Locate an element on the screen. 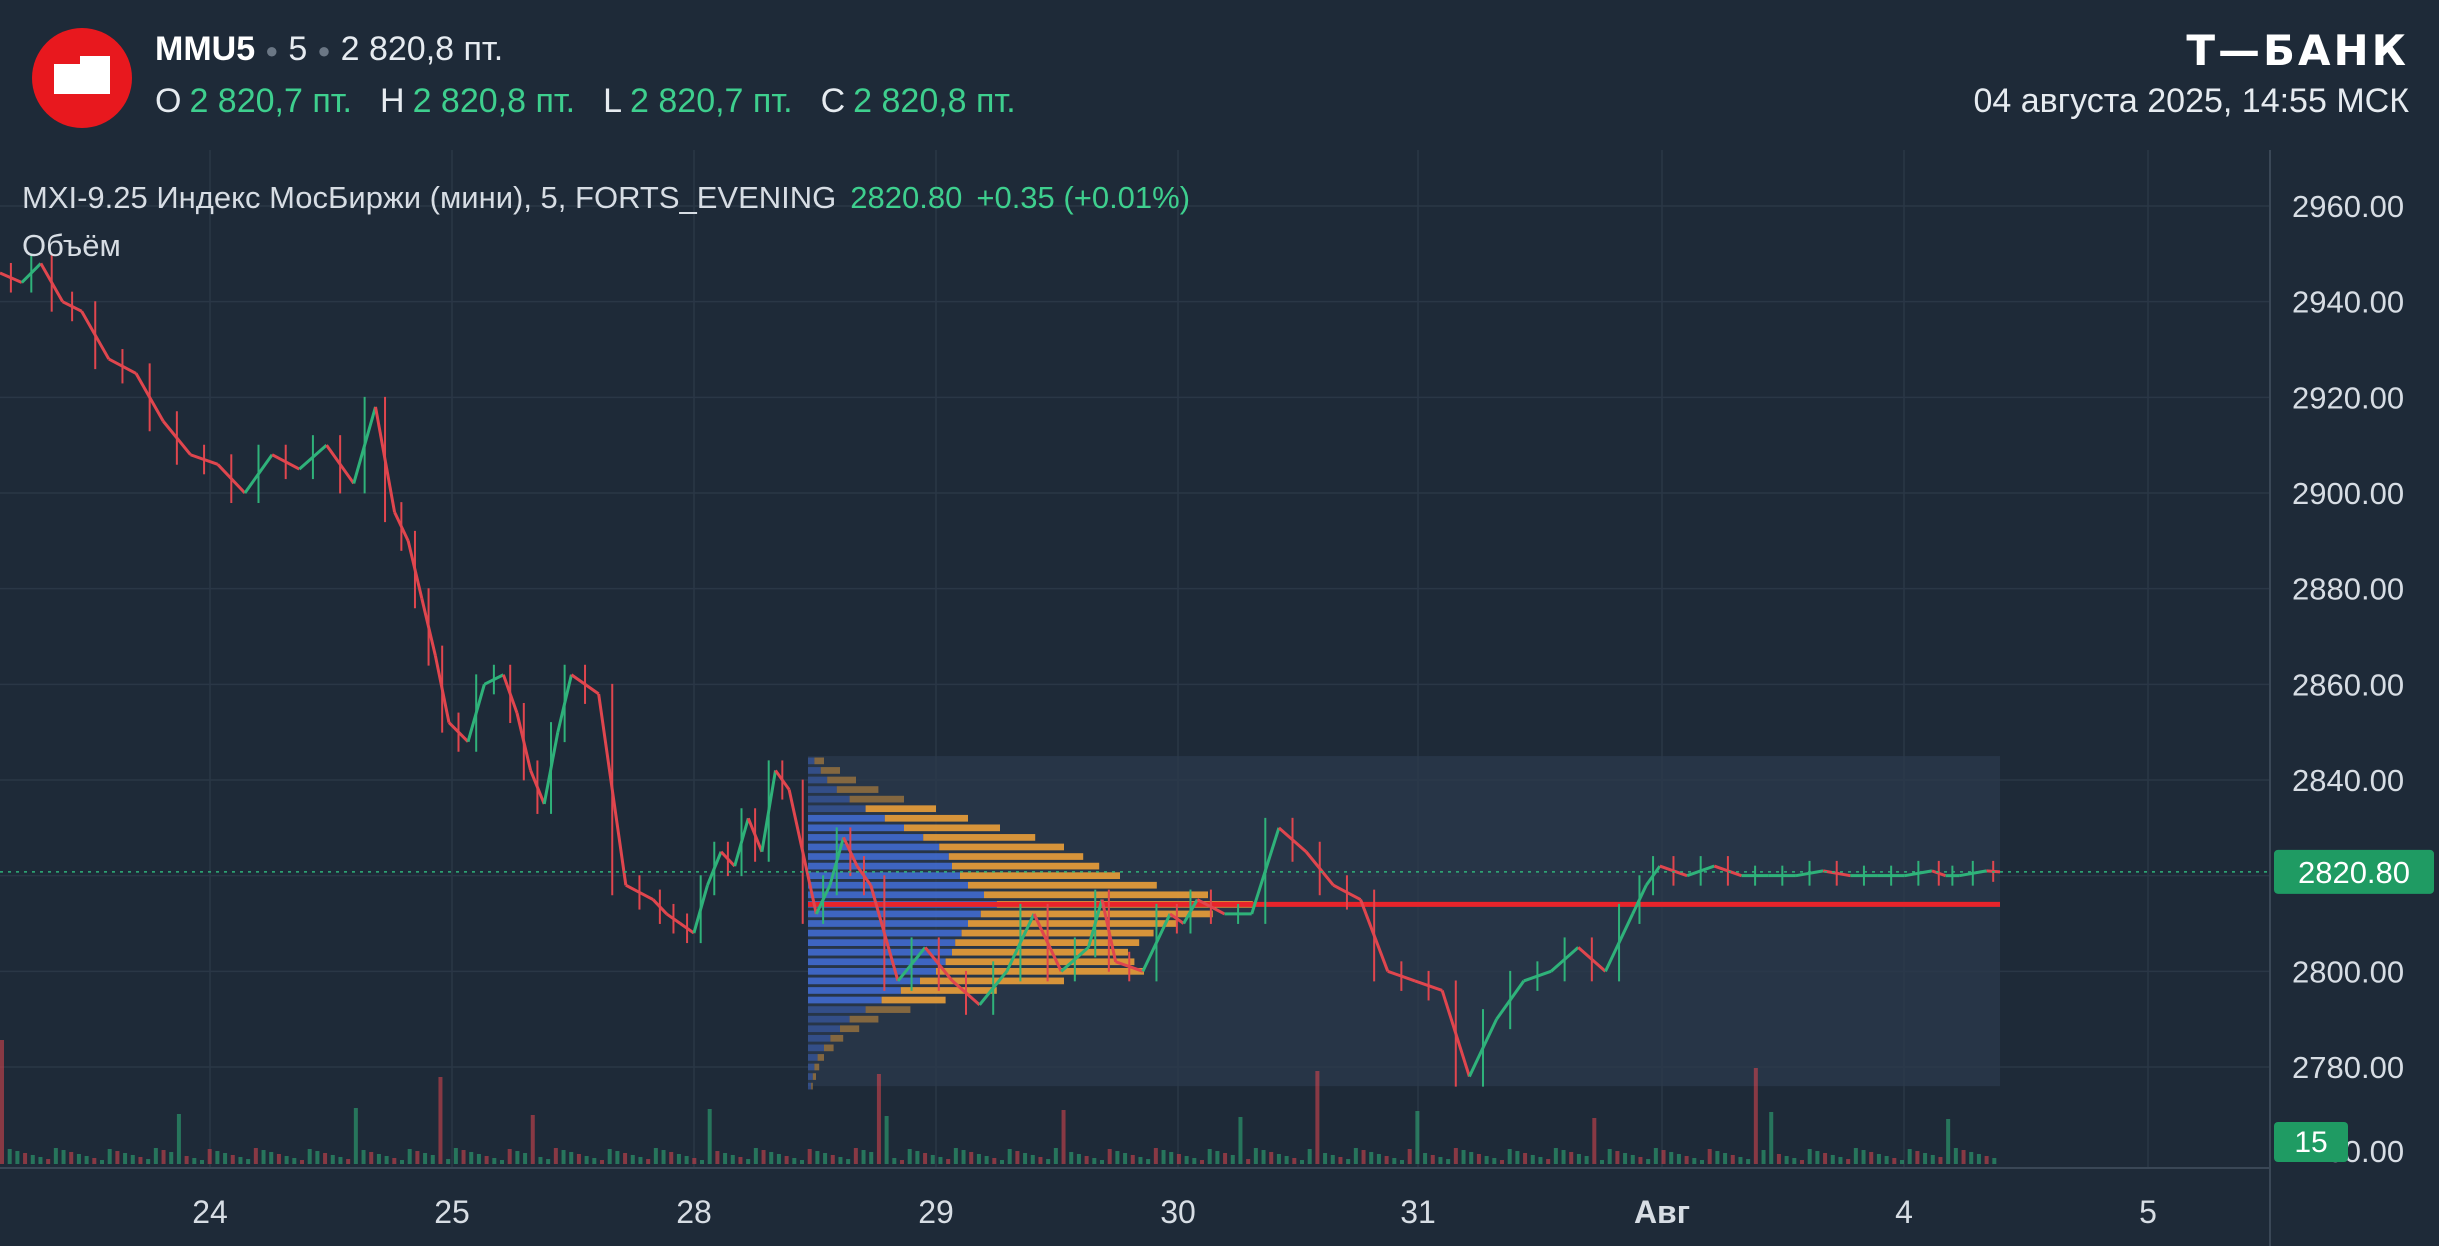  current-price-label: 2820.80 is located at coordinates (2354, 872).